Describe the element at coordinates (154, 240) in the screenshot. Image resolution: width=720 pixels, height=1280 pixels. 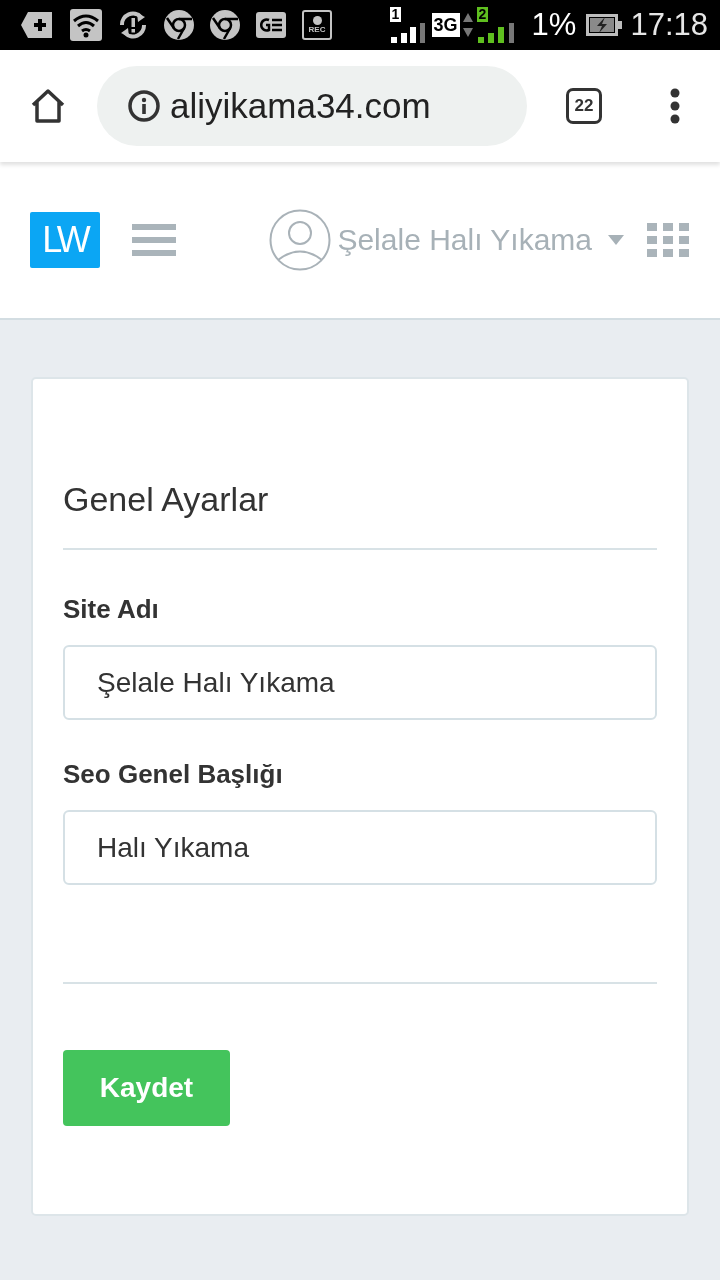
I see `hamburger-menu-icon` at that location.